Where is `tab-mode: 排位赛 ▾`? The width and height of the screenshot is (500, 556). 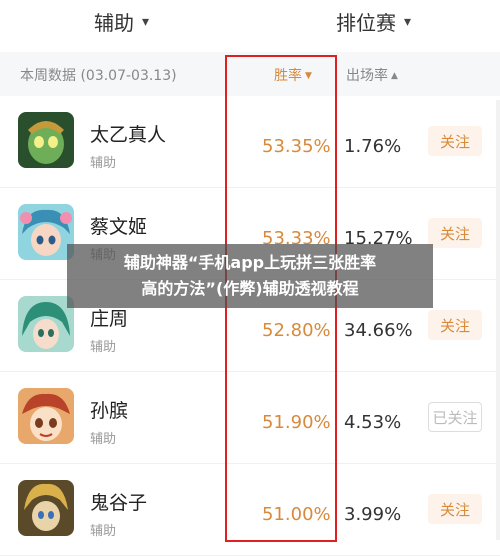
tab-mode: 排位赛 ▾ is located at coordinates (373, 21).